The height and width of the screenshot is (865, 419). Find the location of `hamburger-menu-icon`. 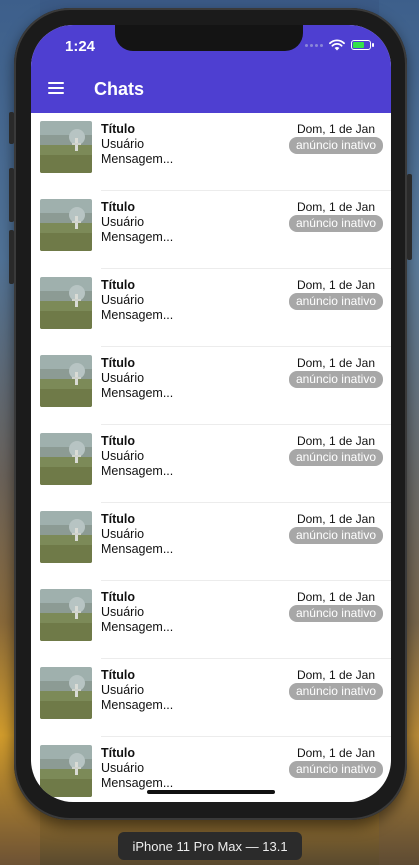

hamburger-menu-icon is located at coordinates (56, 88).